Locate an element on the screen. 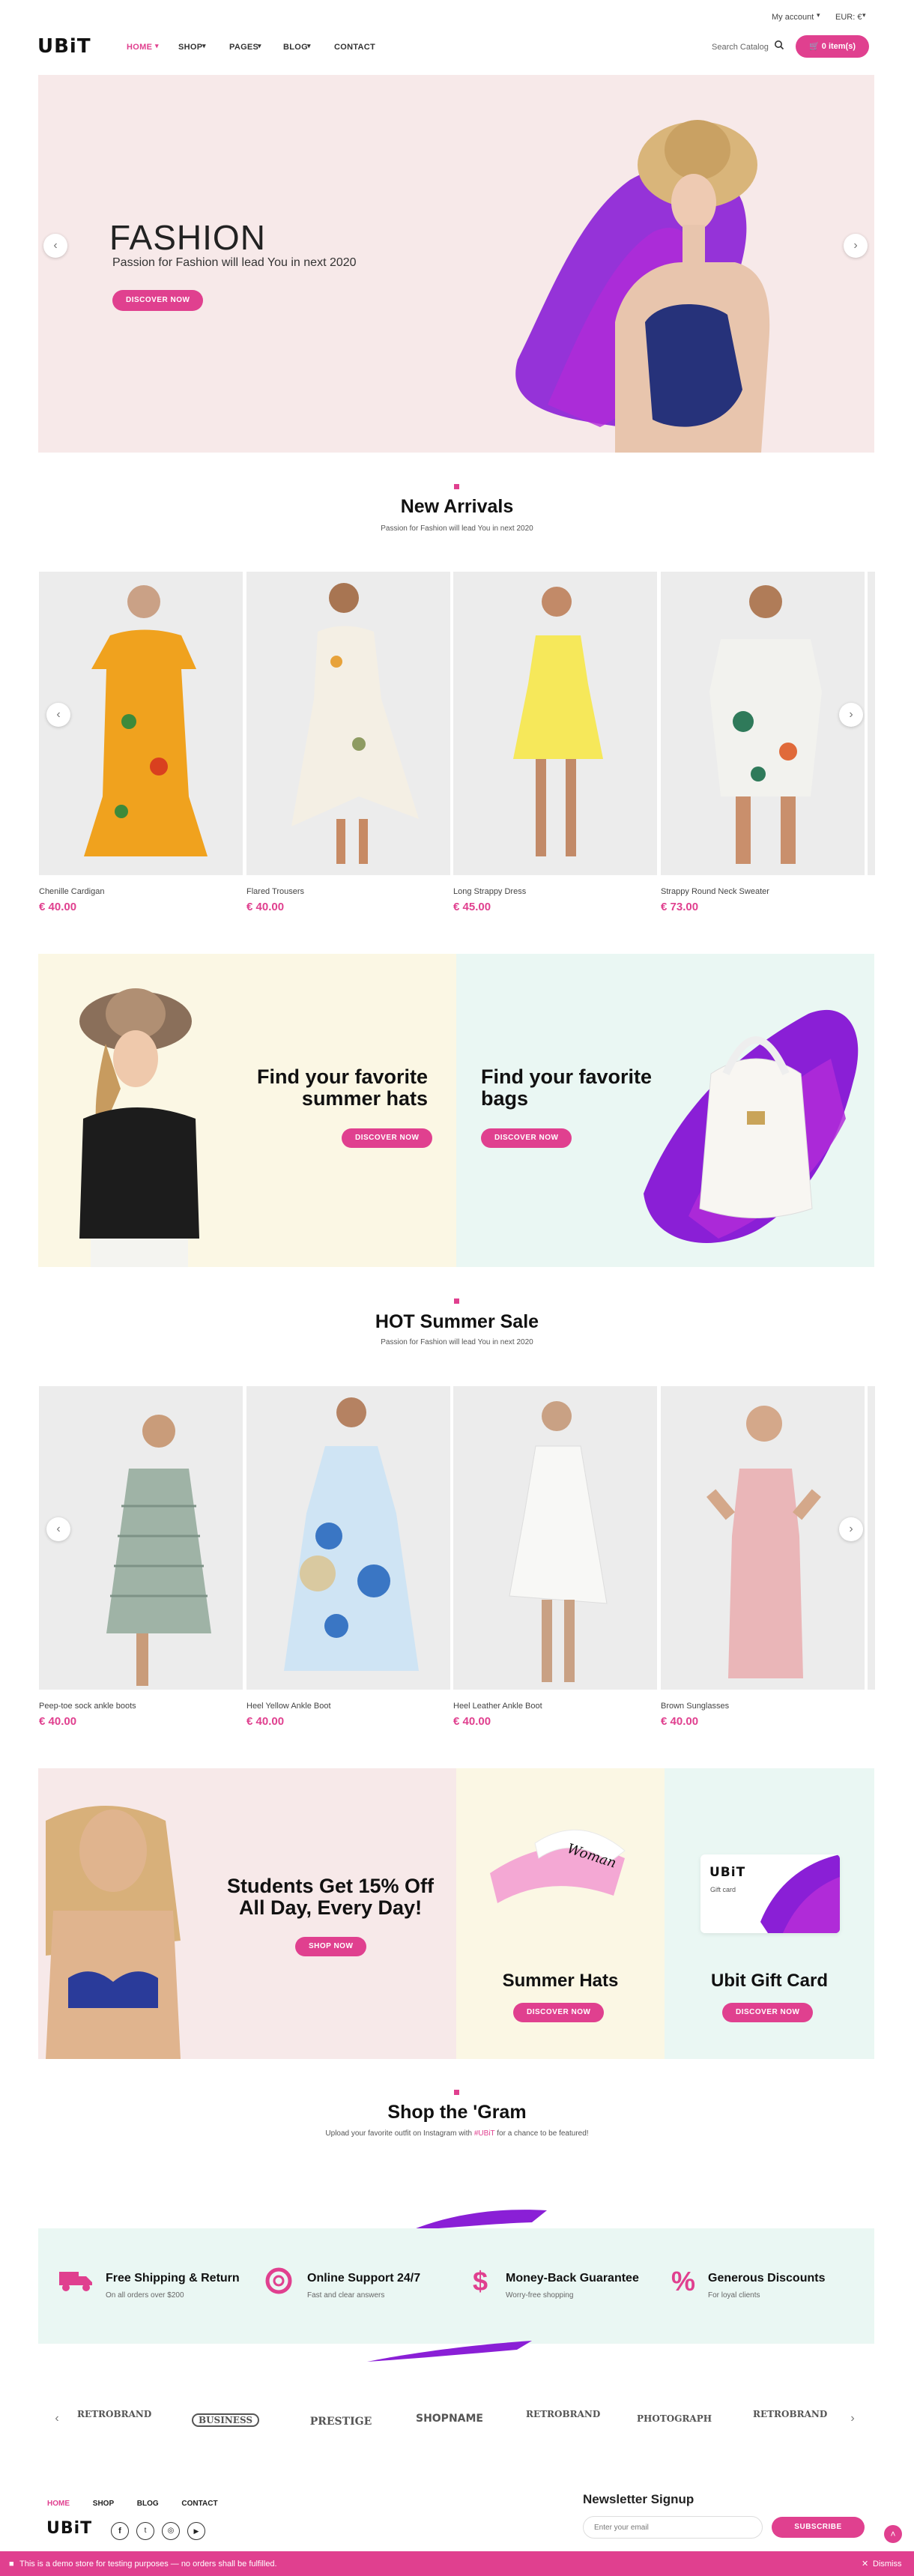 This screenshot has height=2576, width=914. gift-card-image: UBiT Gift card is located at coordinates (770, 1893).